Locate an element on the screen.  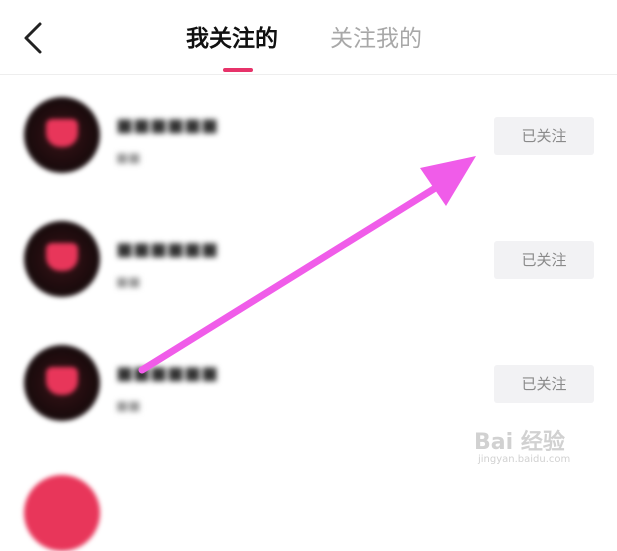
watermark-logo-text: Bai 经验 is located at coordinates (519, 442).